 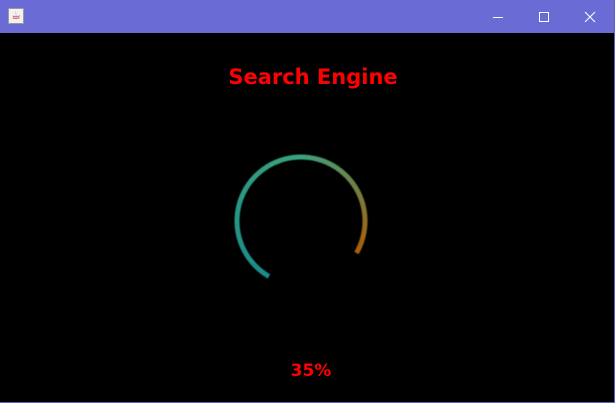 I want to click on minimize-icon, so click(x=498, y=17).